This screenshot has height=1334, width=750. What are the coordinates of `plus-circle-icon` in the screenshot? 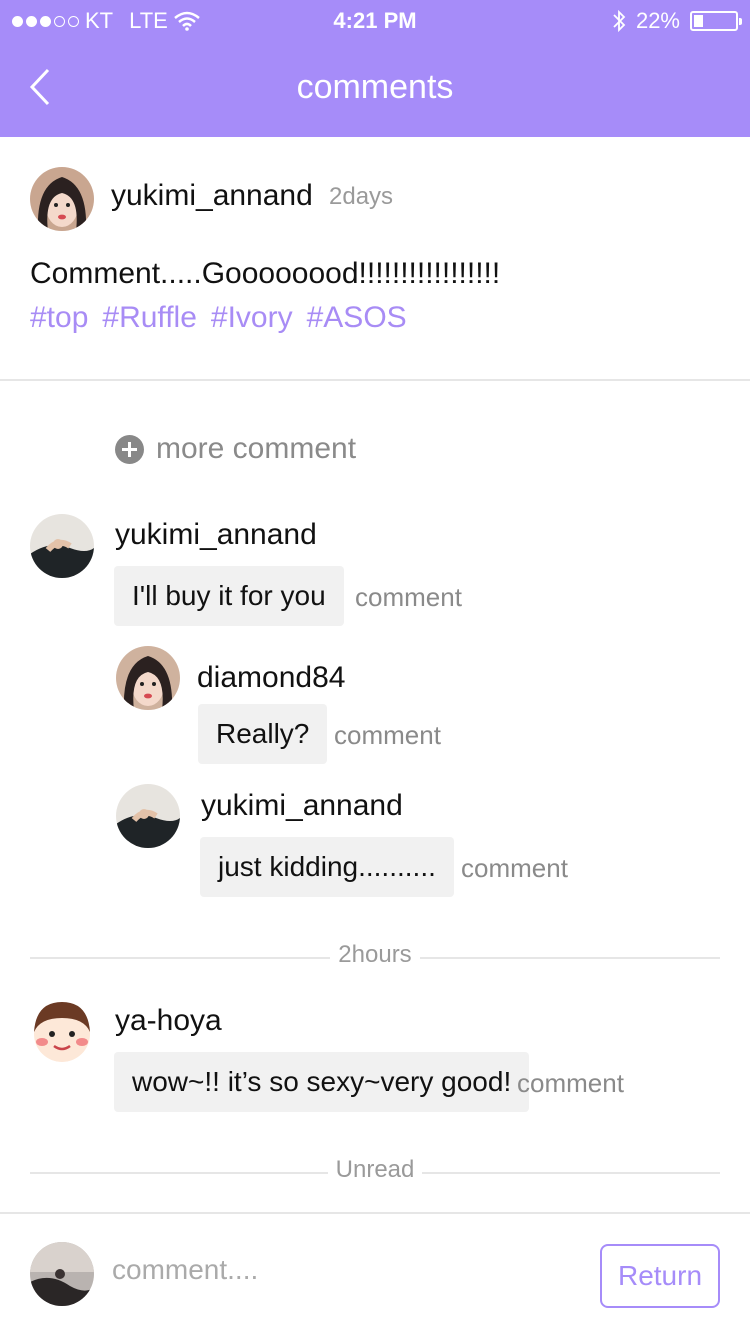 It's located at (129, 449).